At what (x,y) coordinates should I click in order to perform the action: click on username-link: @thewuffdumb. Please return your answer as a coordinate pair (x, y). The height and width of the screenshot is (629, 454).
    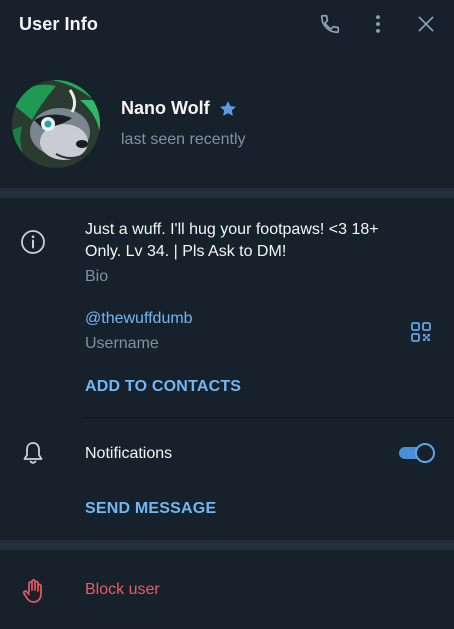
    Looking at the image, I should click on (139, 319).